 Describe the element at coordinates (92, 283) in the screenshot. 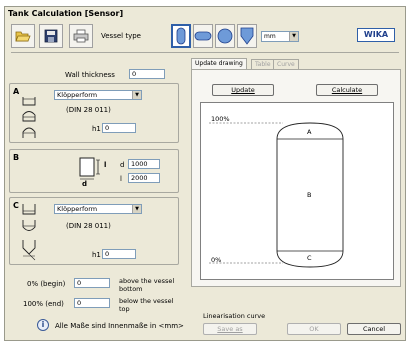

I see `begin-input: 0` at that location.